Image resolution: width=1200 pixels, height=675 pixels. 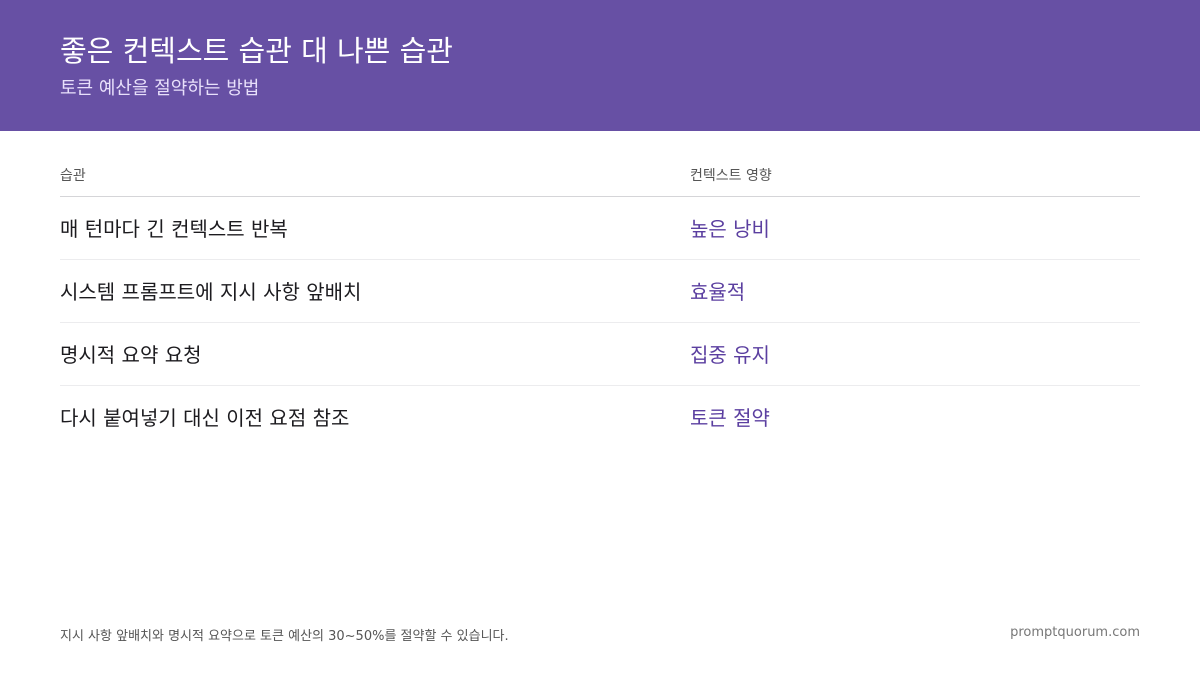 What do you see at coordinates (600, 417) in the screenshot?
I see `table-row: 다시 붙여넣기 대신 이전 요점 참조 토큰 절약` at bounding box center [600, 417].